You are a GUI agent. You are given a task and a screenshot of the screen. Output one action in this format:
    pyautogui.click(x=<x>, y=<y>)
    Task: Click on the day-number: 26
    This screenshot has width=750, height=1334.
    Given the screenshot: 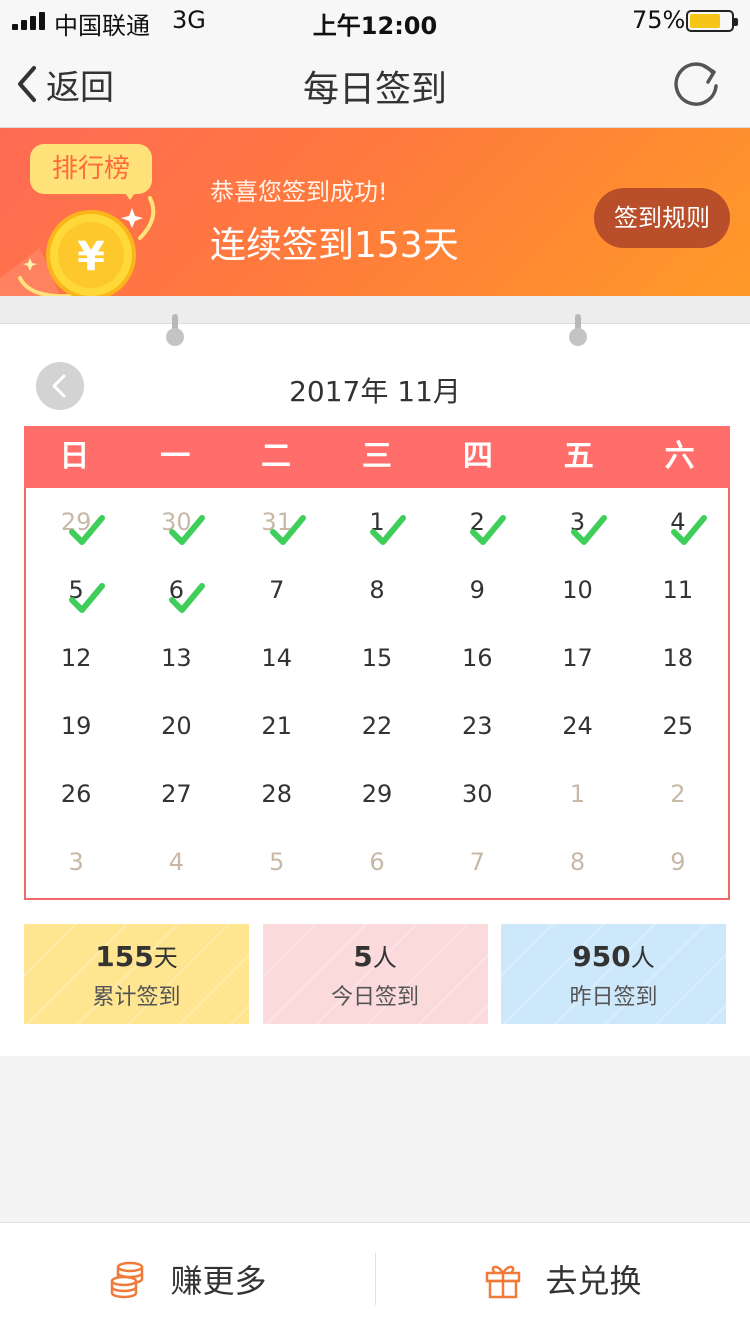 What is the action you would take?
    pyautogui.click(x=76, y=794)
    